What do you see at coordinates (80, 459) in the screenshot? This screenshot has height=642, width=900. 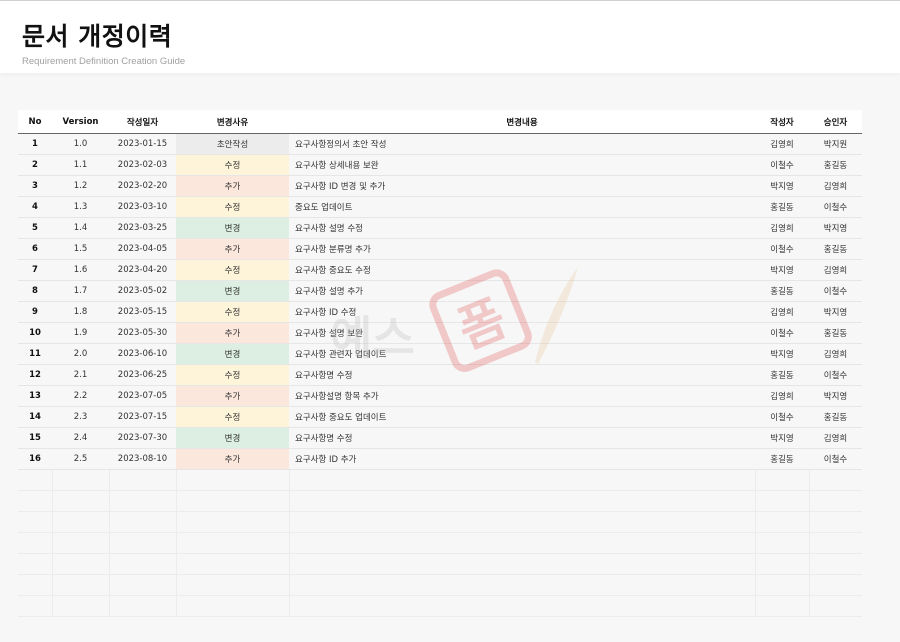 I see `cell-version: 2.5` at bounding box center [80, 459].